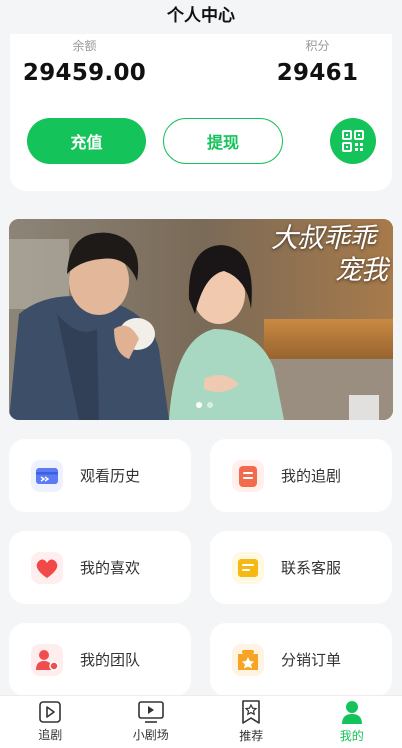 This screenshot has width=402, height=748. What do you see at coordinates (50, 712) in the screenshot?
I see `play-icon` at bounding box center [50, 712].